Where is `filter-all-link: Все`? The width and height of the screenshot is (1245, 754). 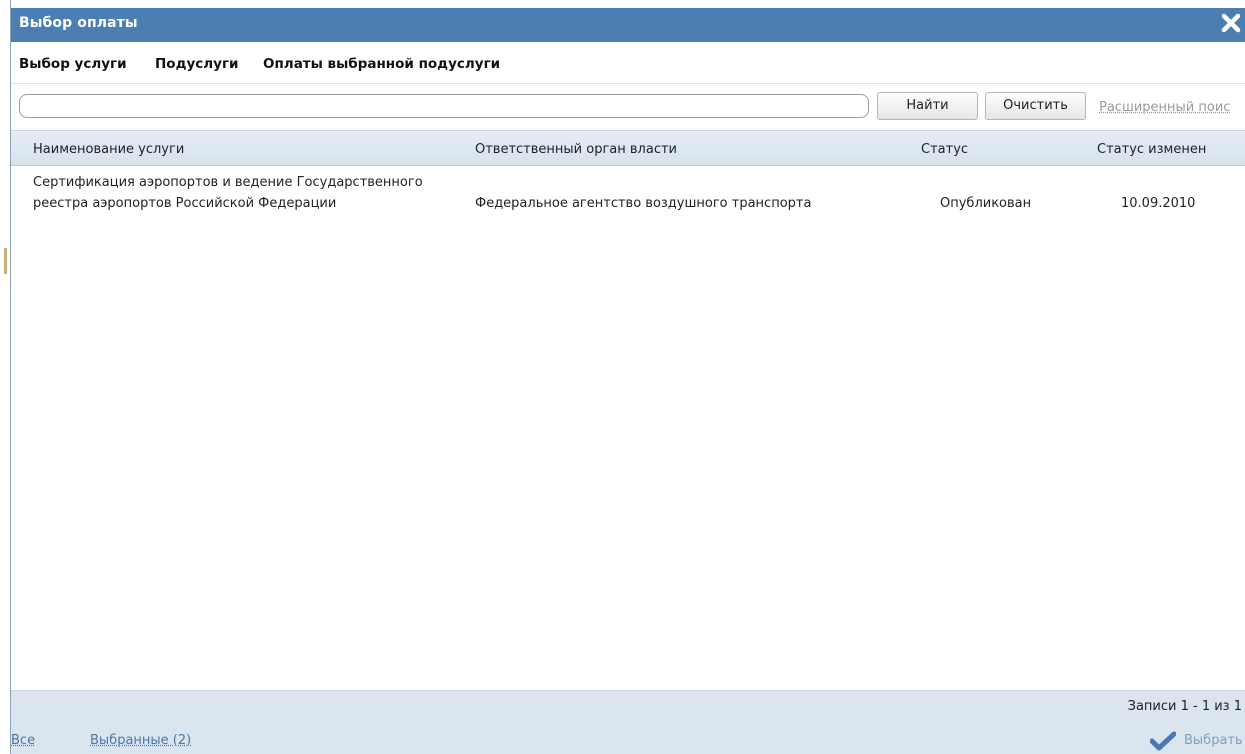
filter-all-link: Все is located at coordinates (23, 740).